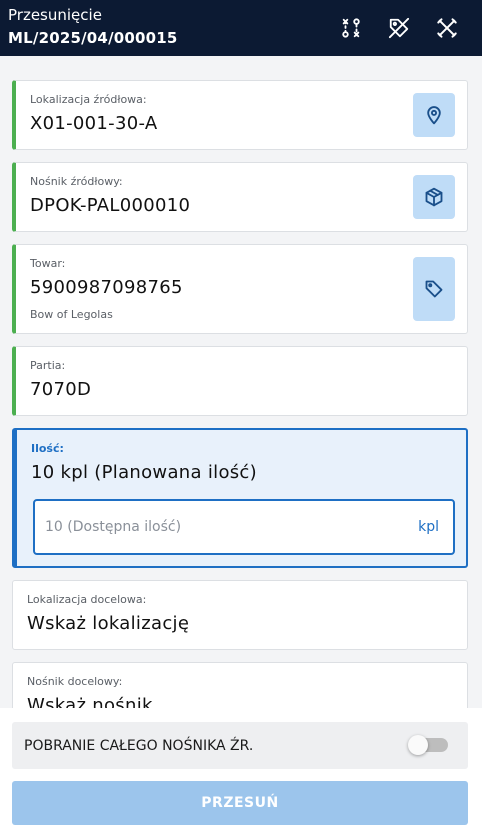 The image size is (482, 837). I want to click on target-carrier-label: Nośnik docelowy:, so click(75, 681).